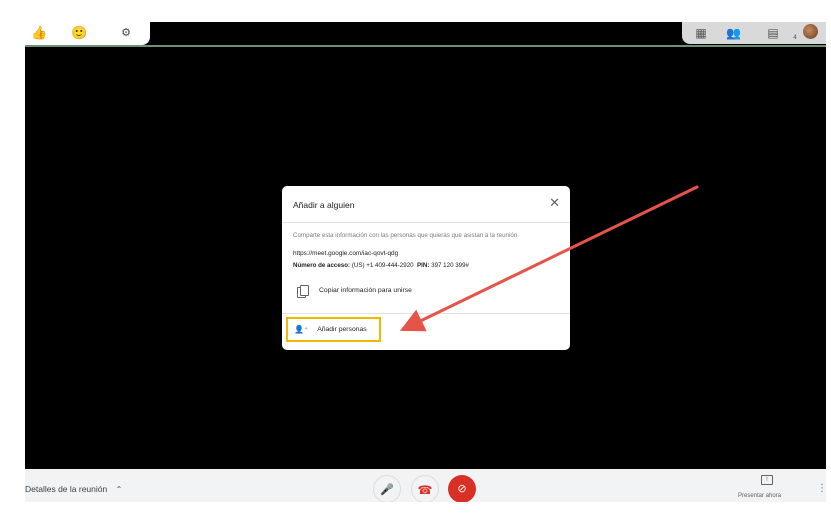 Image resolution: width=831 pixels, height=515 pixels. What do you see at coordinates (425, 46) in the screenshot?
I see `top-divider` at bounding box center [425, 46].